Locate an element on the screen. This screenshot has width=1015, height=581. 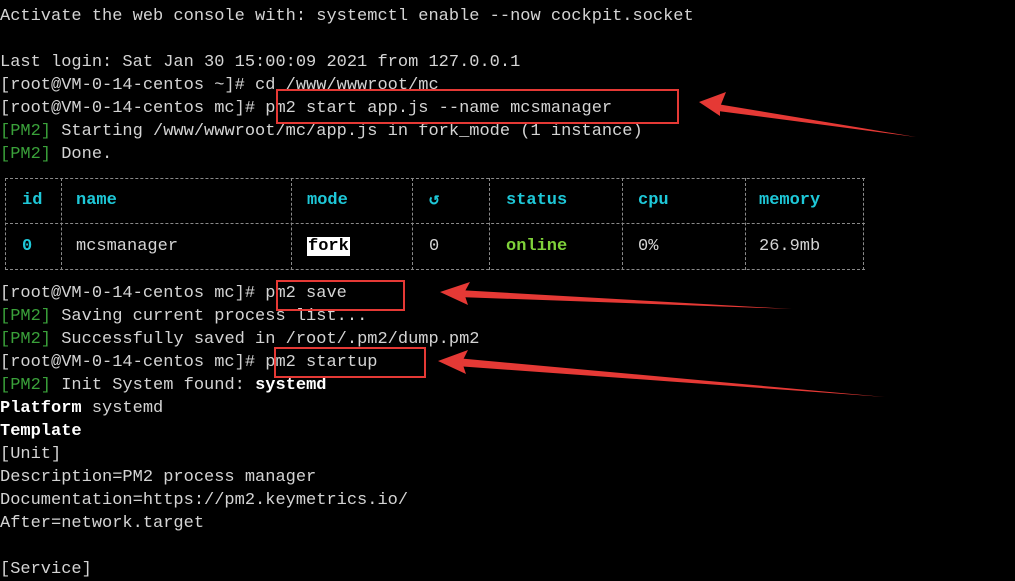
arrow-to-start-command is located at coordinates (807, 114).